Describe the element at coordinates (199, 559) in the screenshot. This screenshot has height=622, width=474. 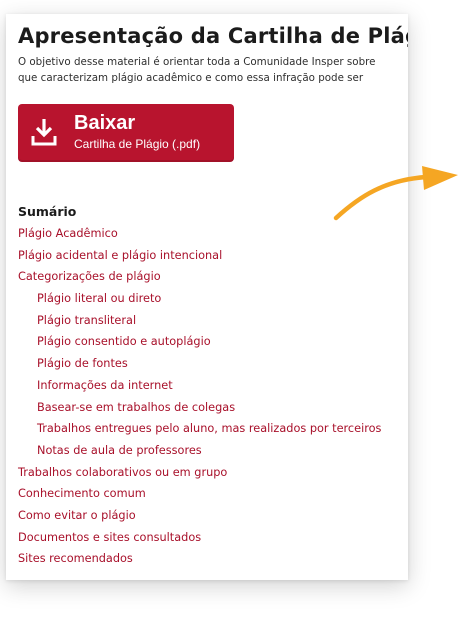
I see `summary-item-link: Sites recomendados` at that location.